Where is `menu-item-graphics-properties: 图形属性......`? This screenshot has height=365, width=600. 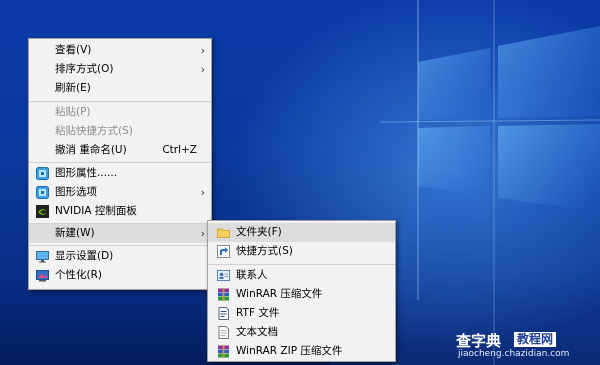 menu-item-graphics-properties: 图形属性...... is located at coordinates (120, 173).